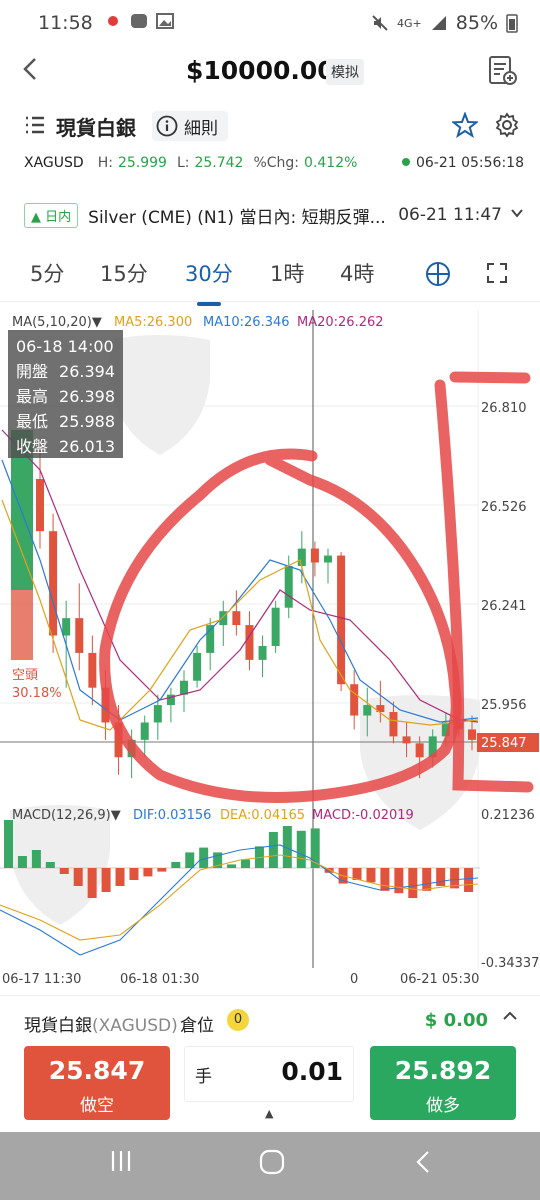  What do you see at coordinates (363, 815) in the screenshot?
I see `macd-value: MACD:-0.02019` at bounding box center [363, 815].